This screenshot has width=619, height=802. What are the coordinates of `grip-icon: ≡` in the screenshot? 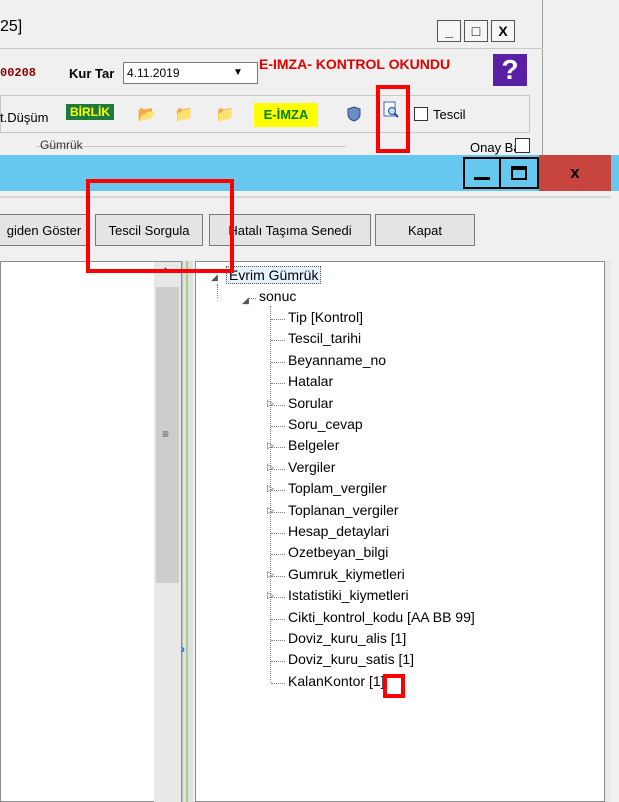 It's located at (166, 434).